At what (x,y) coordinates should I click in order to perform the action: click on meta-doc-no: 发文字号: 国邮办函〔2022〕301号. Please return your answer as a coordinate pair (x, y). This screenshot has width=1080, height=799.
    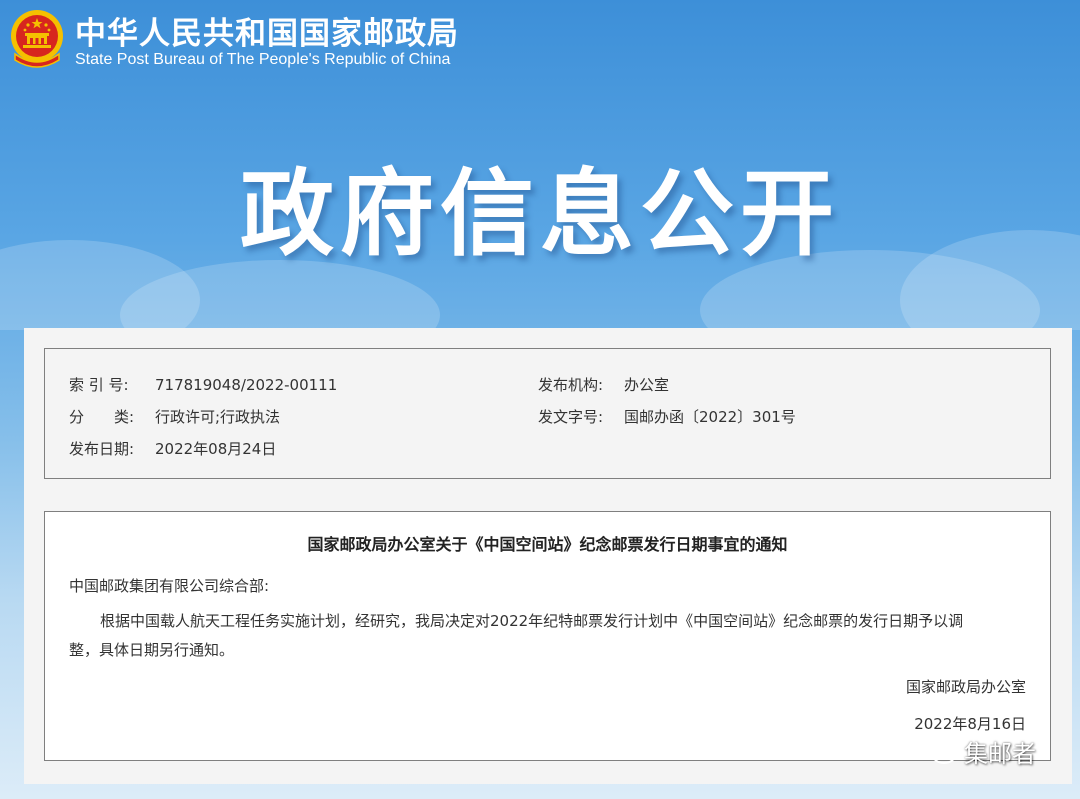
    Looking at the image, I should click on (667, 416).